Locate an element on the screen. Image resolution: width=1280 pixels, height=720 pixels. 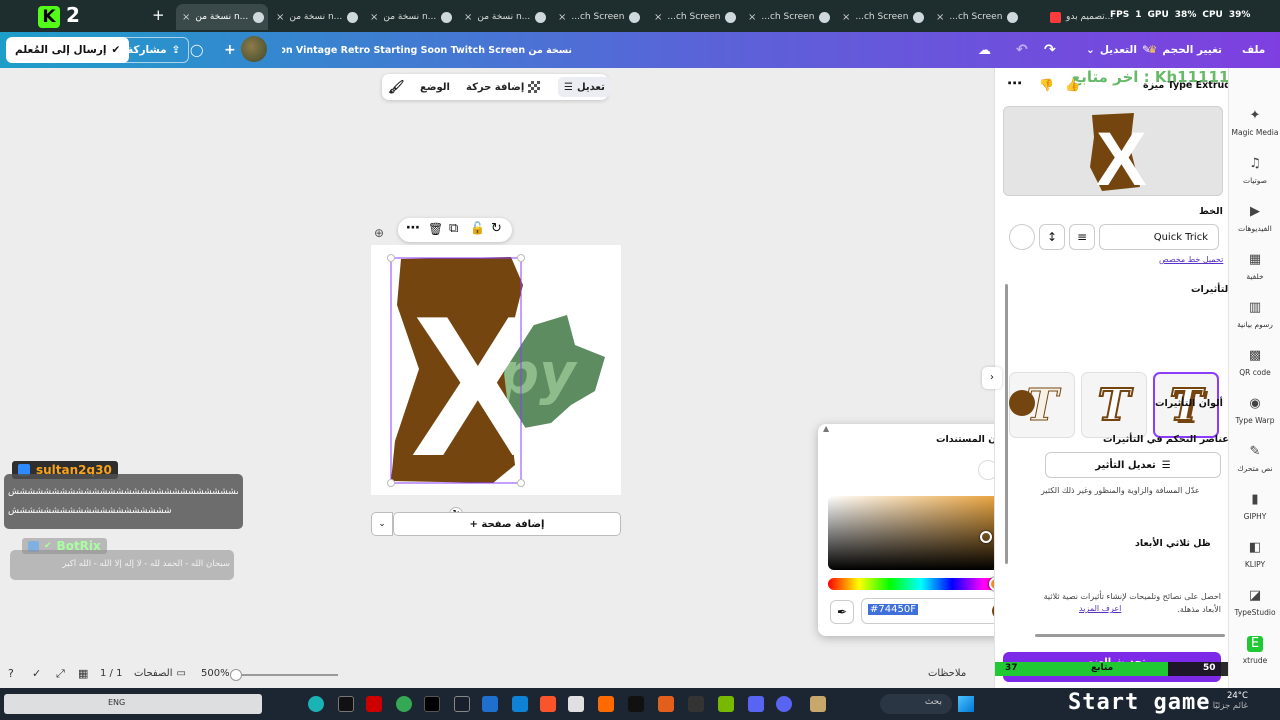
rail-item-giphy: ▮ GIPHY is located at coordinates (1254, 506).